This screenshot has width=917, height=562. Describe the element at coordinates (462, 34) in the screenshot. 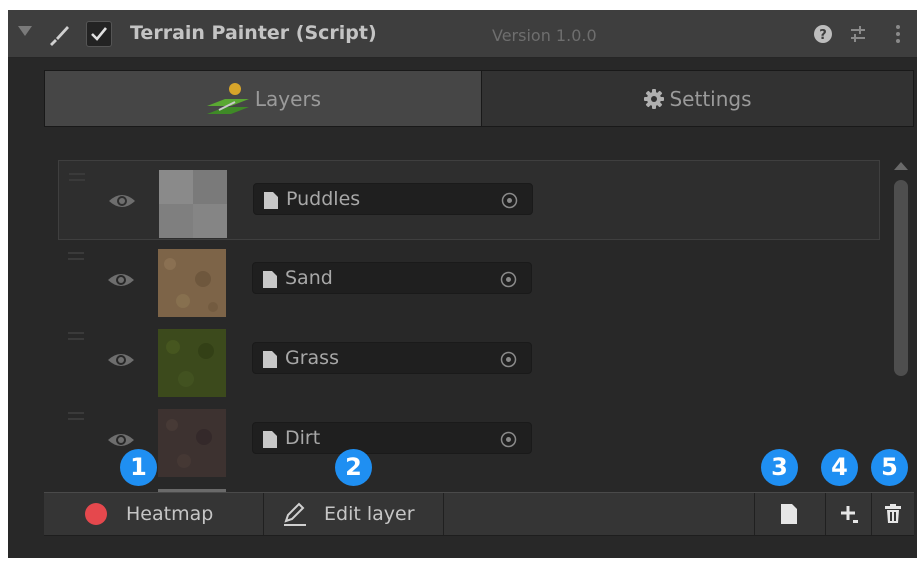

I see `component-header: Terrain Painter (Script) Version 1.0.0 ?` at that location.